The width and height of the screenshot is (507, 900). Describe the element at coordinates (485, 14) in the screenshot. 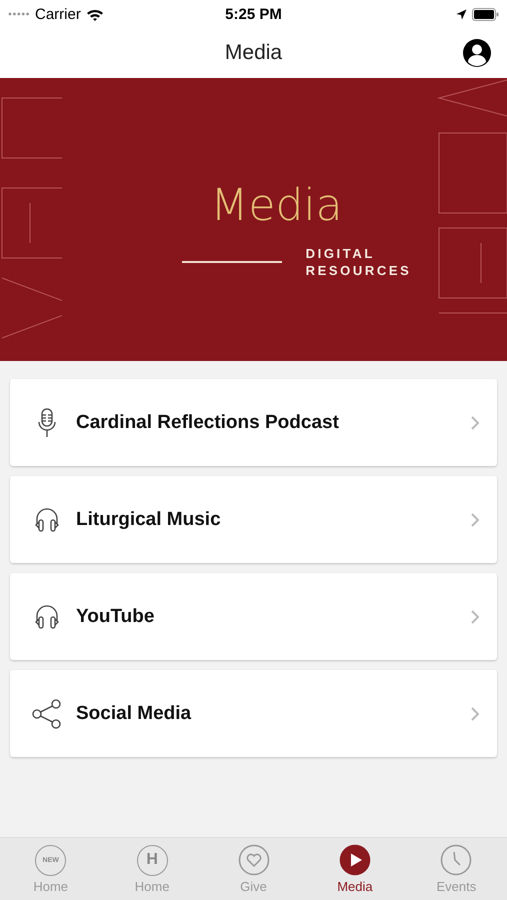

I see `battery-icon` at that location.